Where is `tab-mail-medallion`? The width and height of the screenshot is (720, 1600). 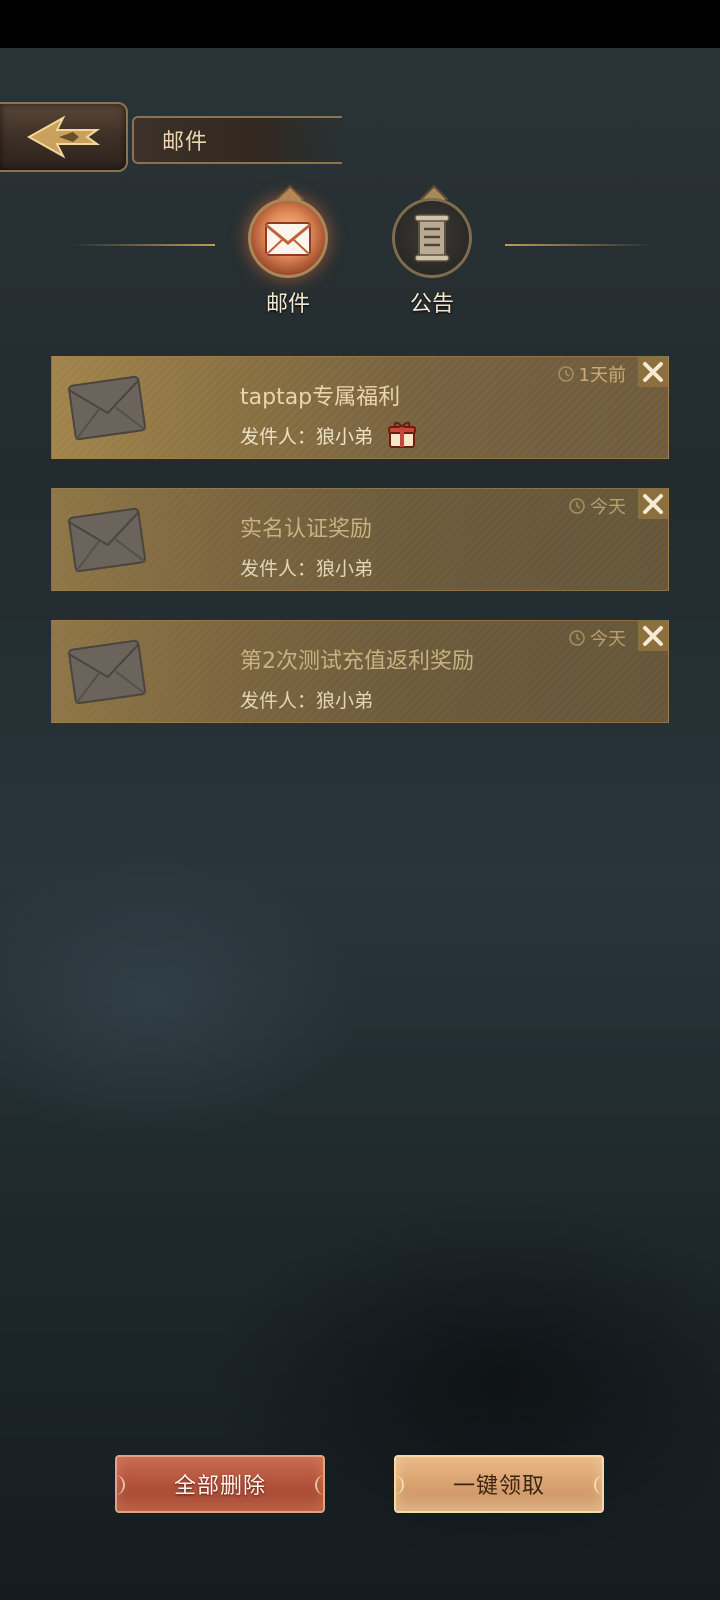
tab-mail-medallion is located at coordinates (288, 238).